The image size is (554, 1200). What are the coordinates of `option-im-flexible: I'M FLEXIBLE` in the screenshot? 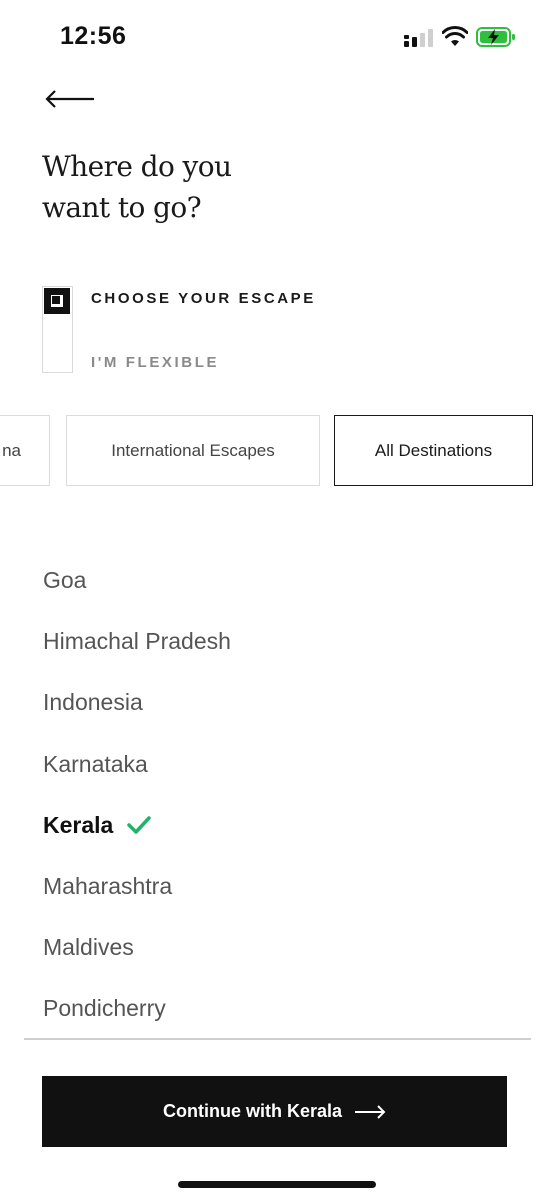 It's located at (155, 362).